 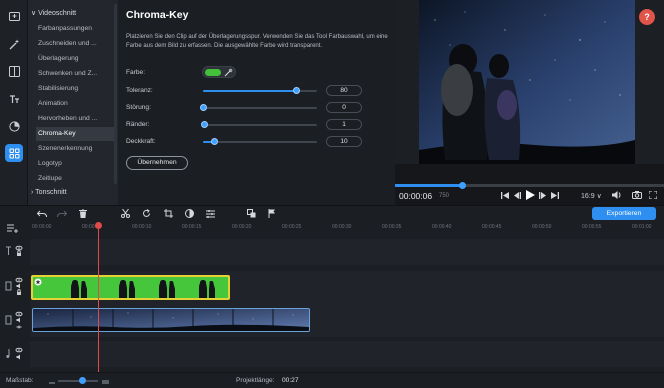 What do you see at coordinates (76, 179) in the screenshot?
I see `menu-item-slow-motion: Zeitlupe` at bounding box center [76, 179].